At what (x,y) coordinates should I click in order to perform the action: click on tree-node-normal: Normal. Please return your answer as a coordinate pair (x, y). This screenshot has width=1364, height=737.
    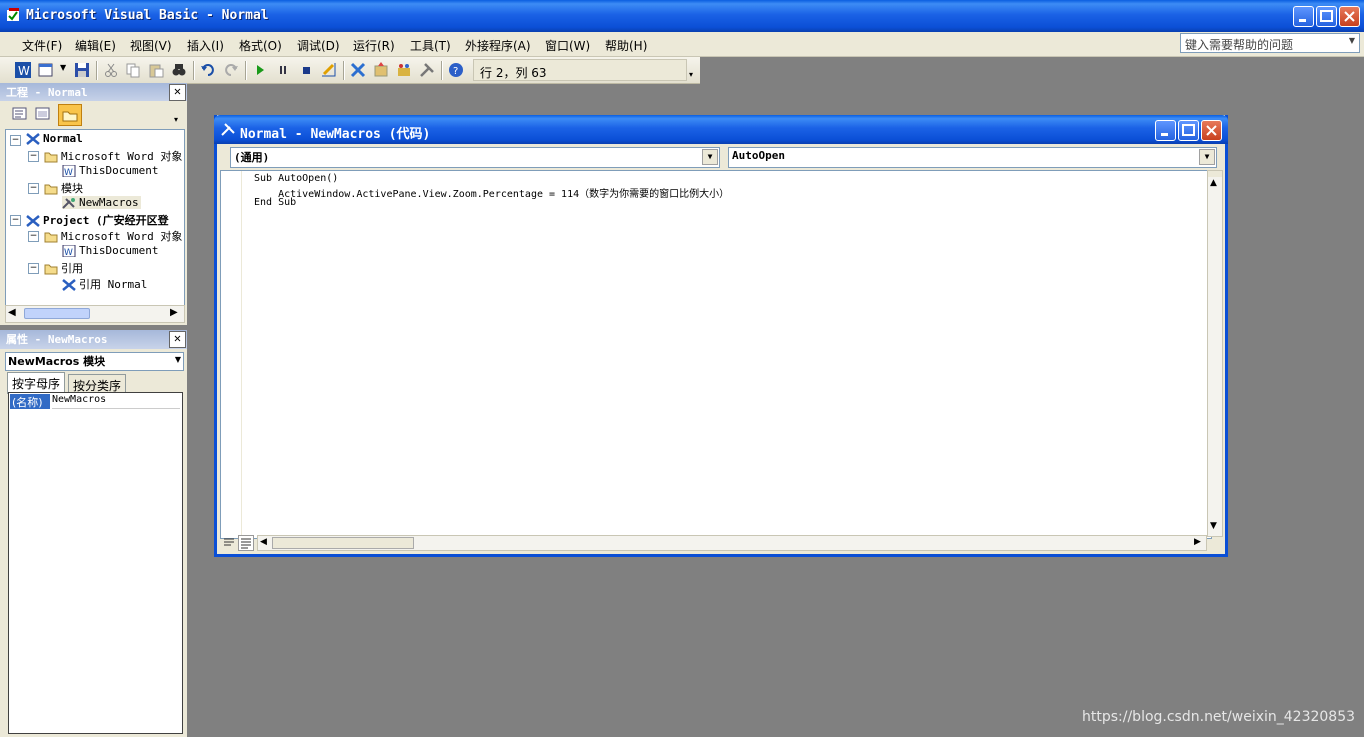
    Looking at the image, I should click on (54, 138).